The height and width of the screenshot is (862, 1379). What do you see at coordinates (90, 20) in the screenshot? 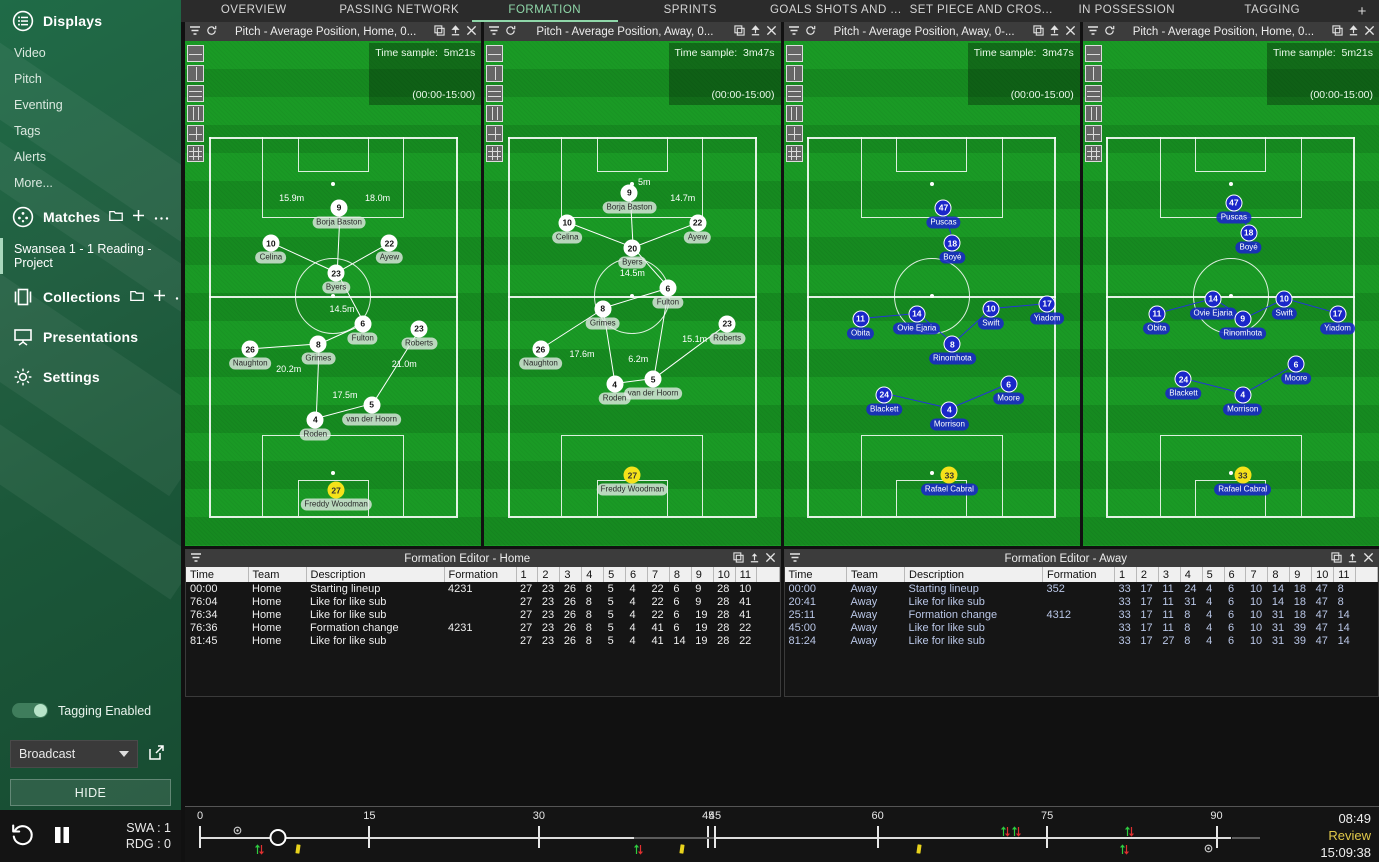
I see `sidebar-section-displays: Displays` at bounding box center [90, 20].